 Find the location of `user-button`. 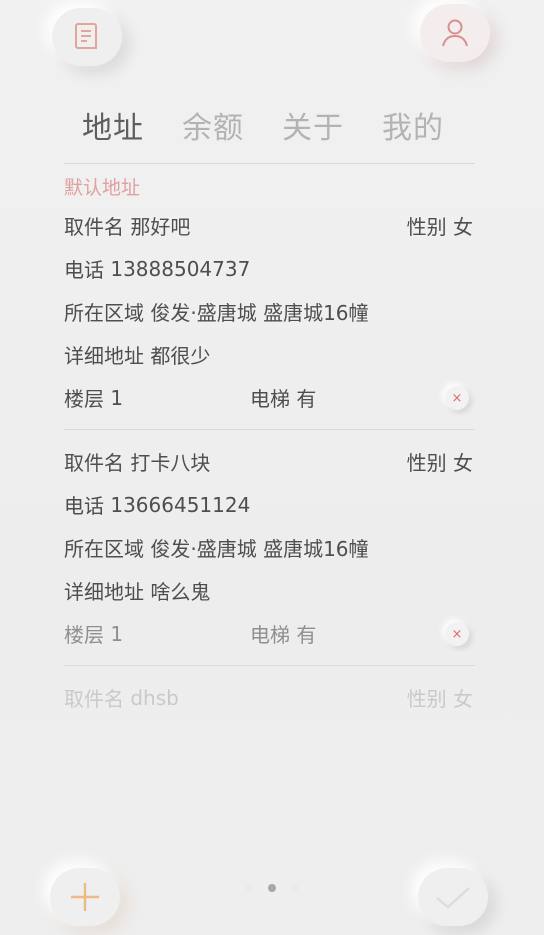

user-button is located at coordinates (455, 33).